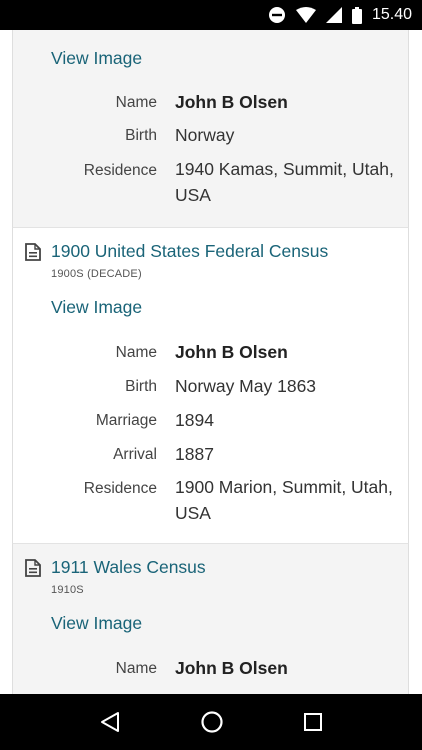 The image size is (422, 750). I want to click on record-subtitle: 1900S (DECADE), so click(96, 274).